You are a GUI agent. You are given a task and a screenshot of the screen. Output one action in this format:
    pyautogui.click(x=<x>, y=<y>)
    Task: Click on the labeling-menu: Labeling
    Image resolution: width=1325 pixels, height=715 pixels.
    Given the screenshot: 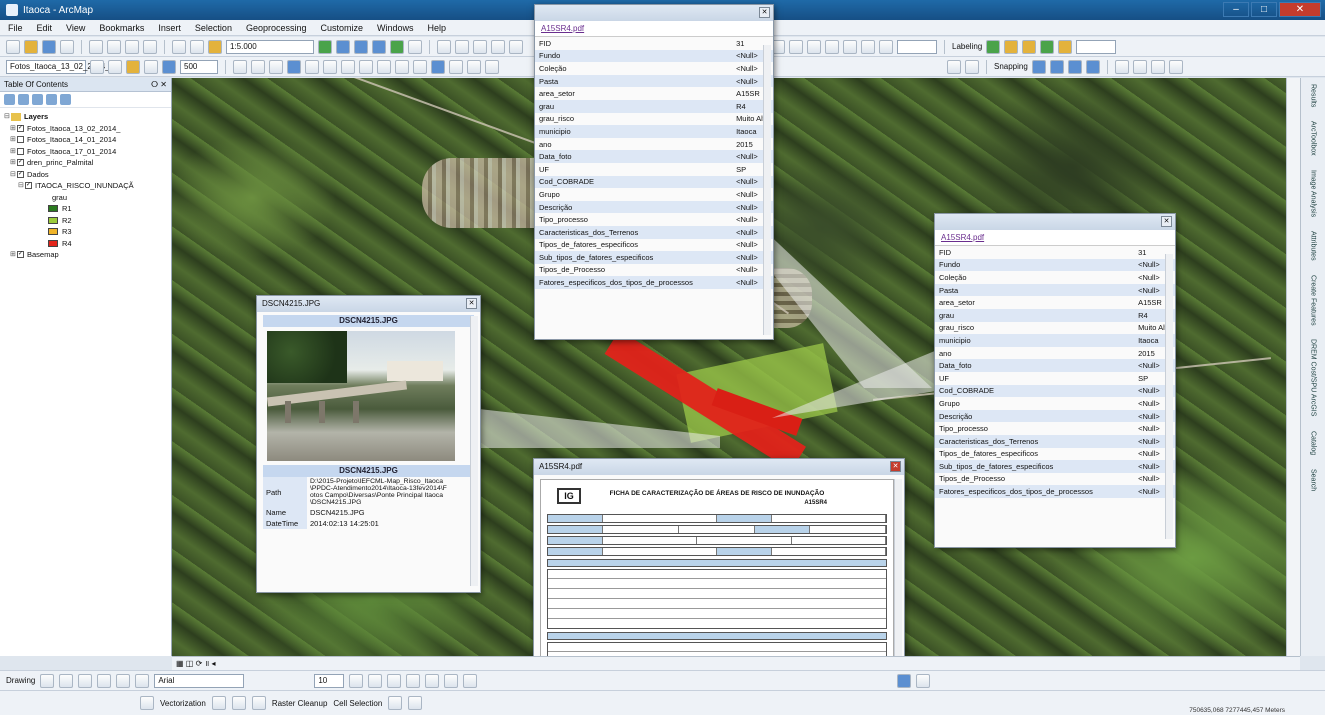 What is the action you would take?
    pyautogui.click(x=967, y=46)
    